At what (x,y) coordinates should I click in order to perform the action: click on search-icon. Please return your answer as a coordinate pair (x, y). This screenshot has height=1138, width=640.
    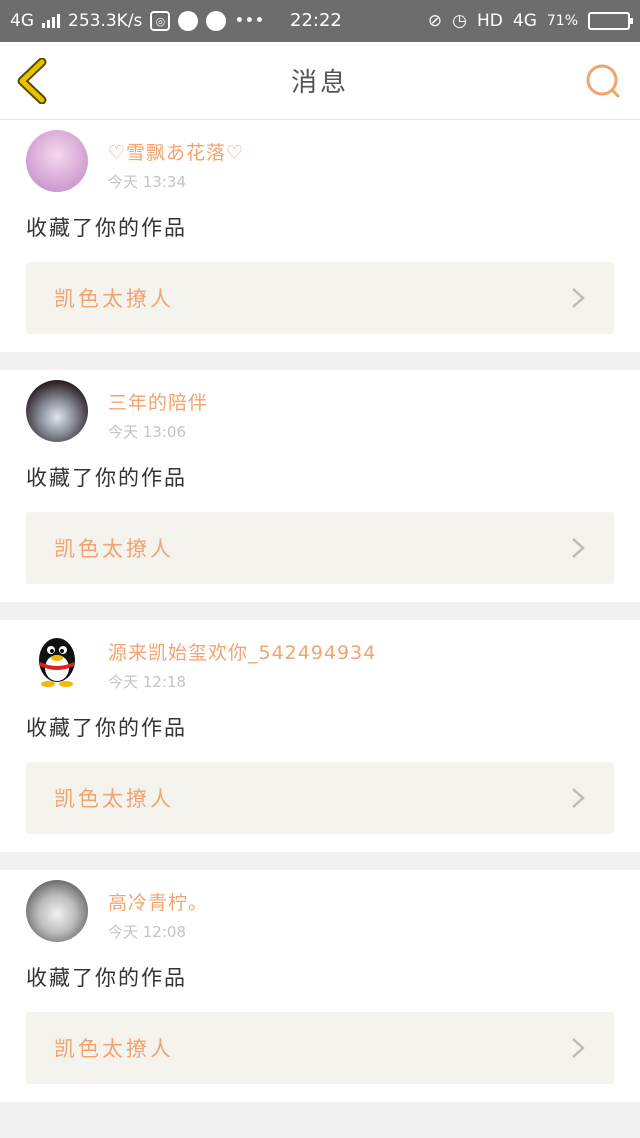
    Looking at the image, I should click on (604, 82).